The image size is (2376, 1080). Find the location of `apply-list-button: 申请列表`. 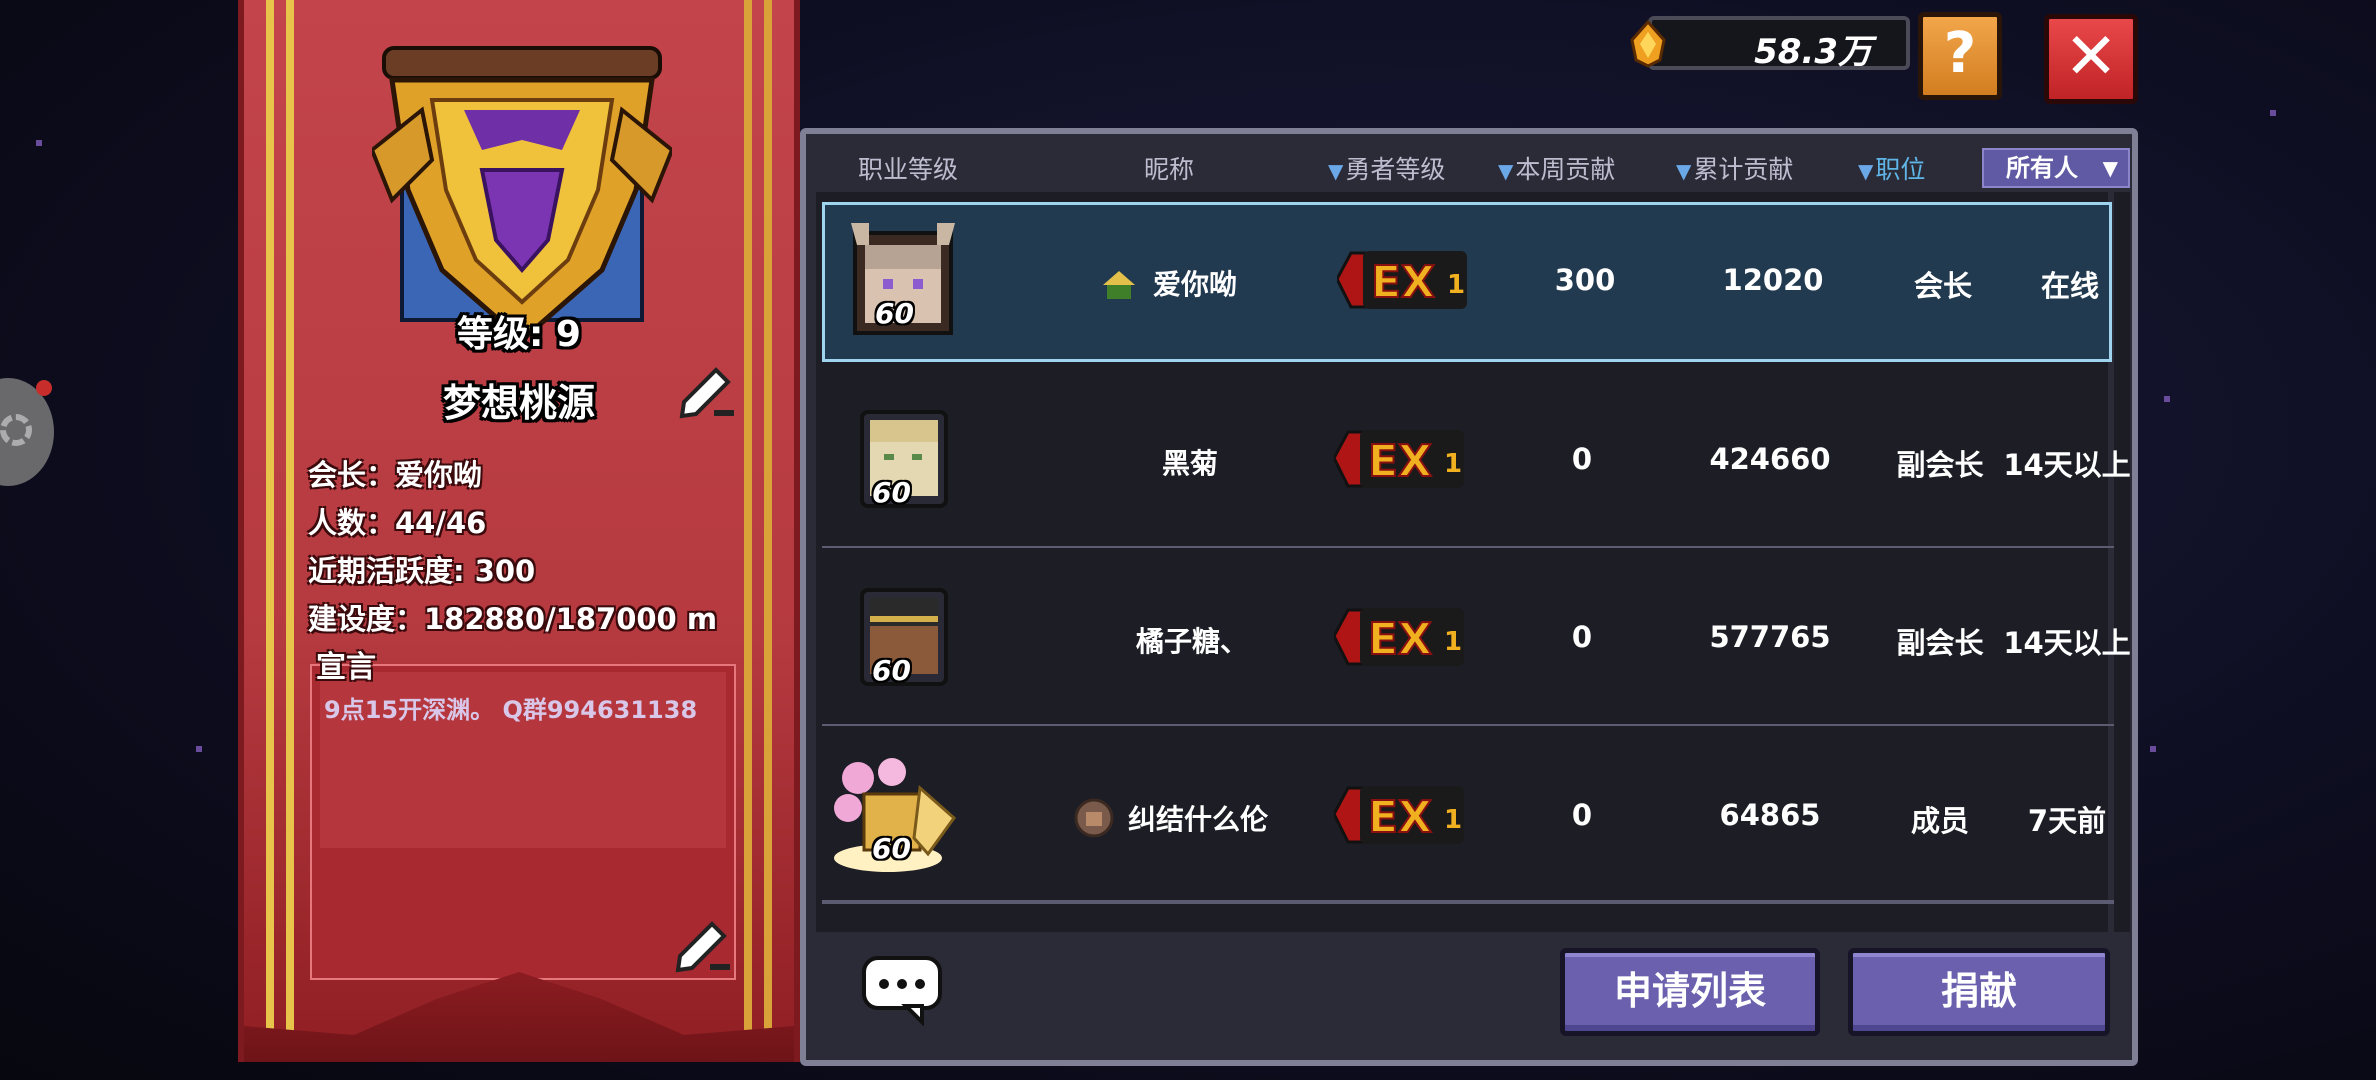

apply-list-button: 申请列表 is located at coordinates (1690, 992).